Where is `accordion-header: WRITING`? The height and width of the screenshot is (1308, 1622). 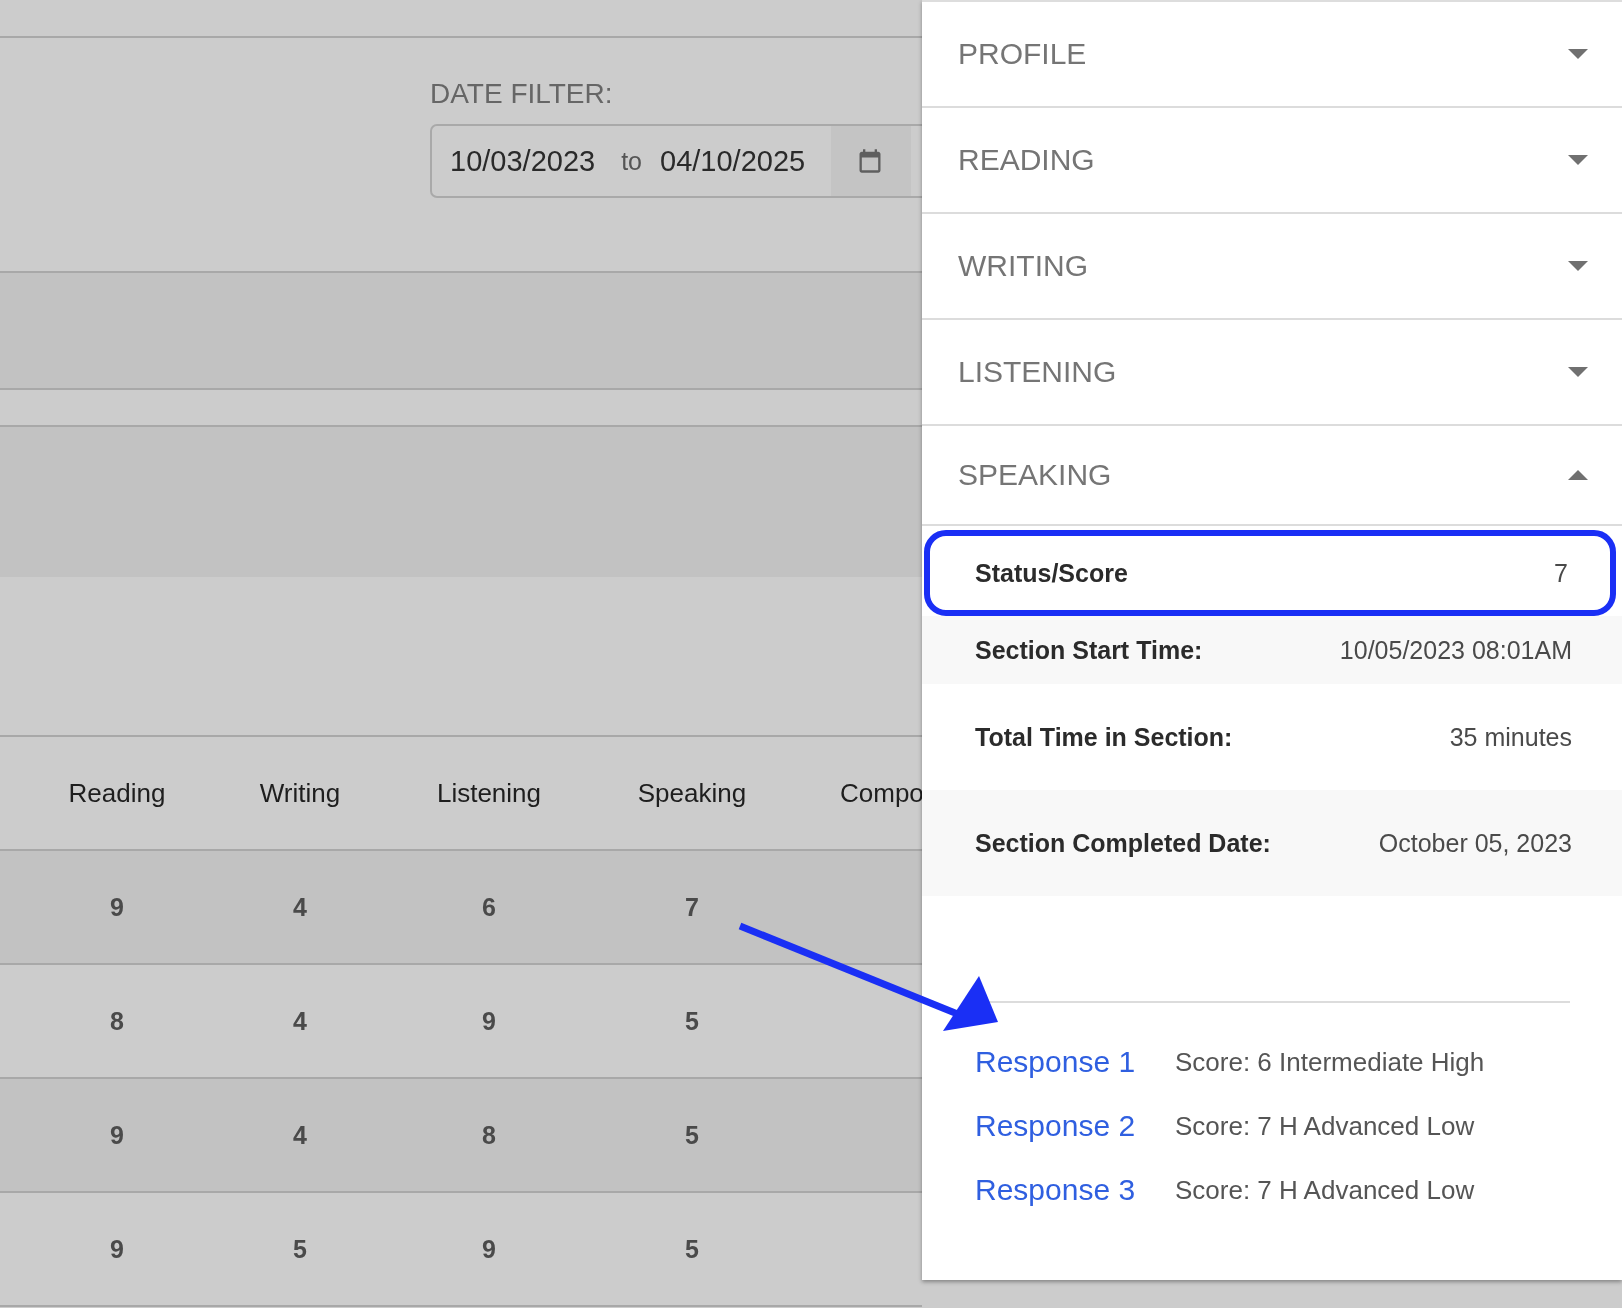 accordion-header: WRITING is located at coordinates (1272, 267).